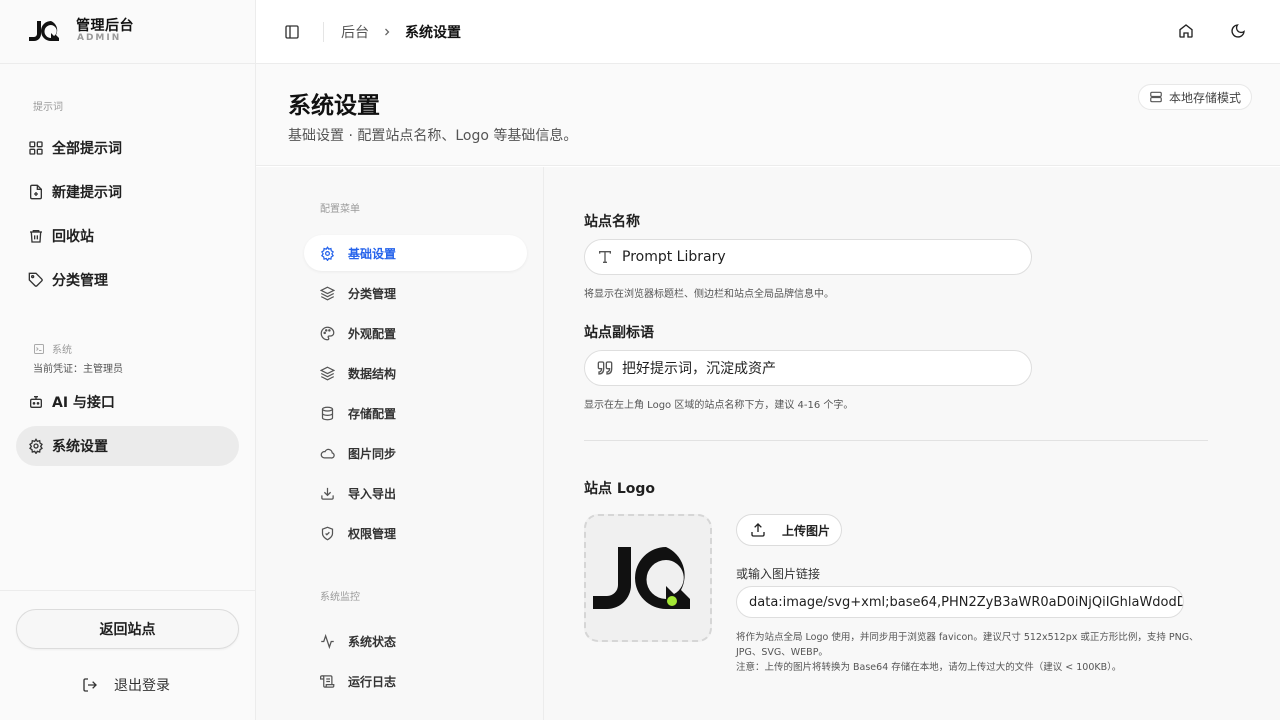 The image size is (1280, 720). I want to click on sidebar-item-ai-api: AI 与接口, so click(127, 402).